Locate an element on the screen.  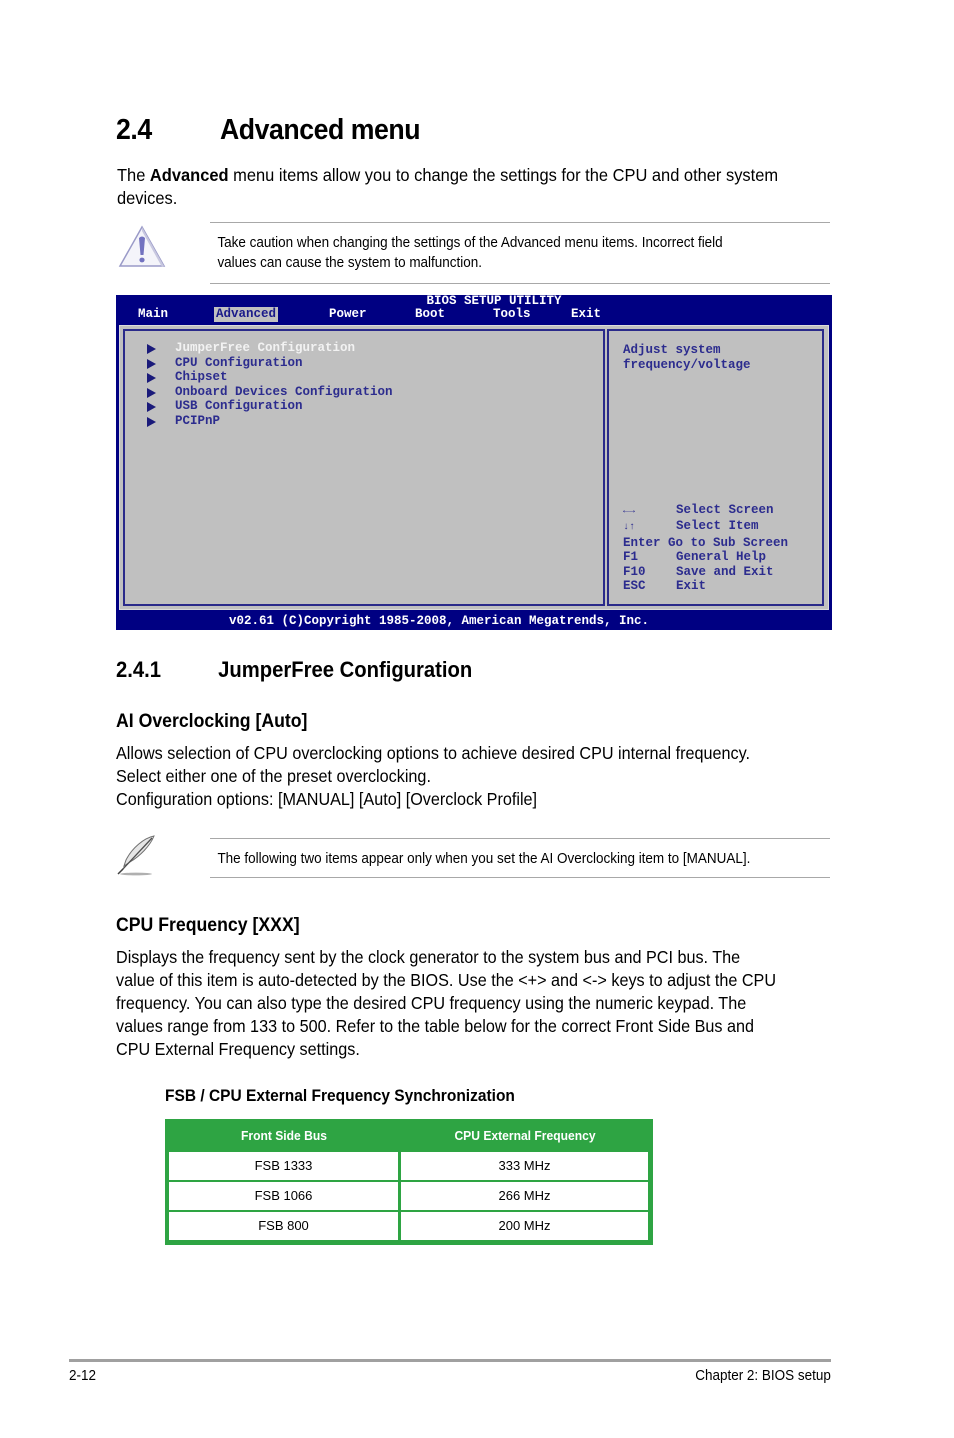
footer-rule is located at coordinates (450, 1360).